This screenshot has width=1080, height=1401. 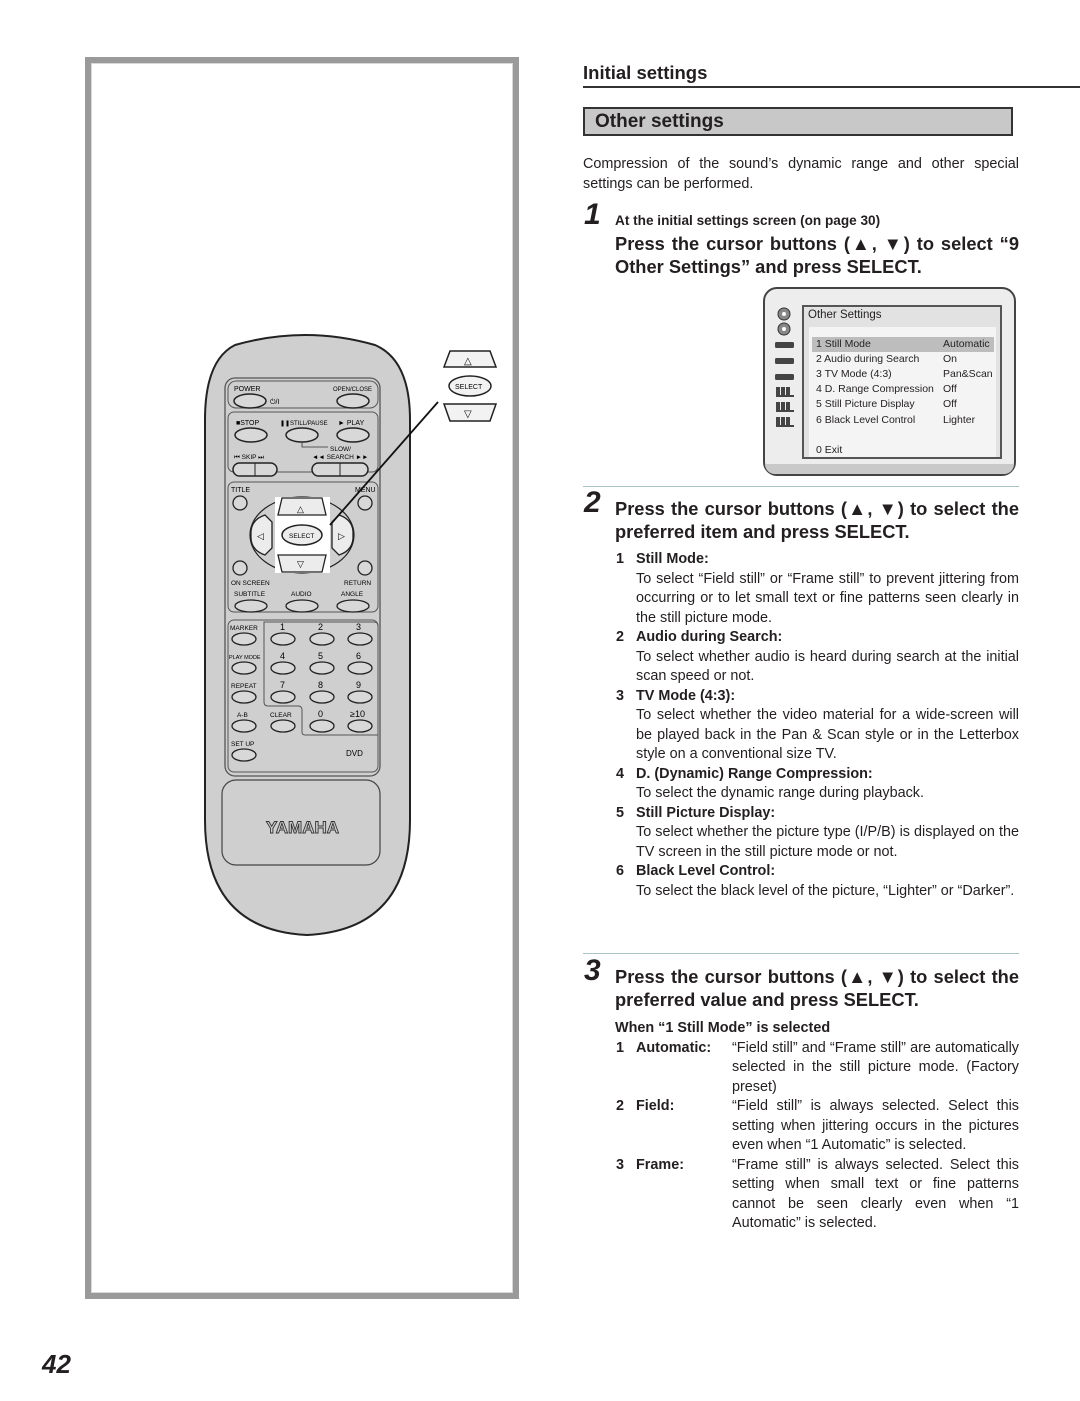 What do you see at coordinates (354, 753) in the screenshot?
I see `dvd-label: DVD` at bounding box center [354, 753].